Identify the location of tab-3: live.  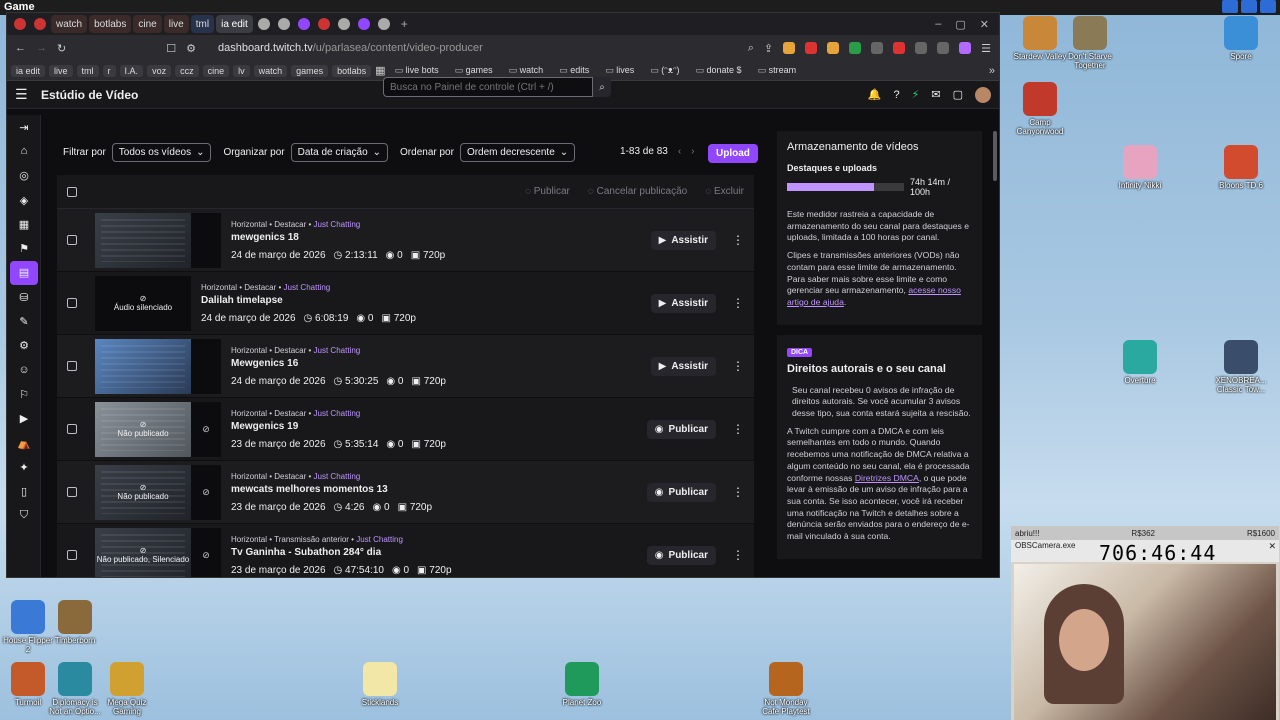
(176, 24).